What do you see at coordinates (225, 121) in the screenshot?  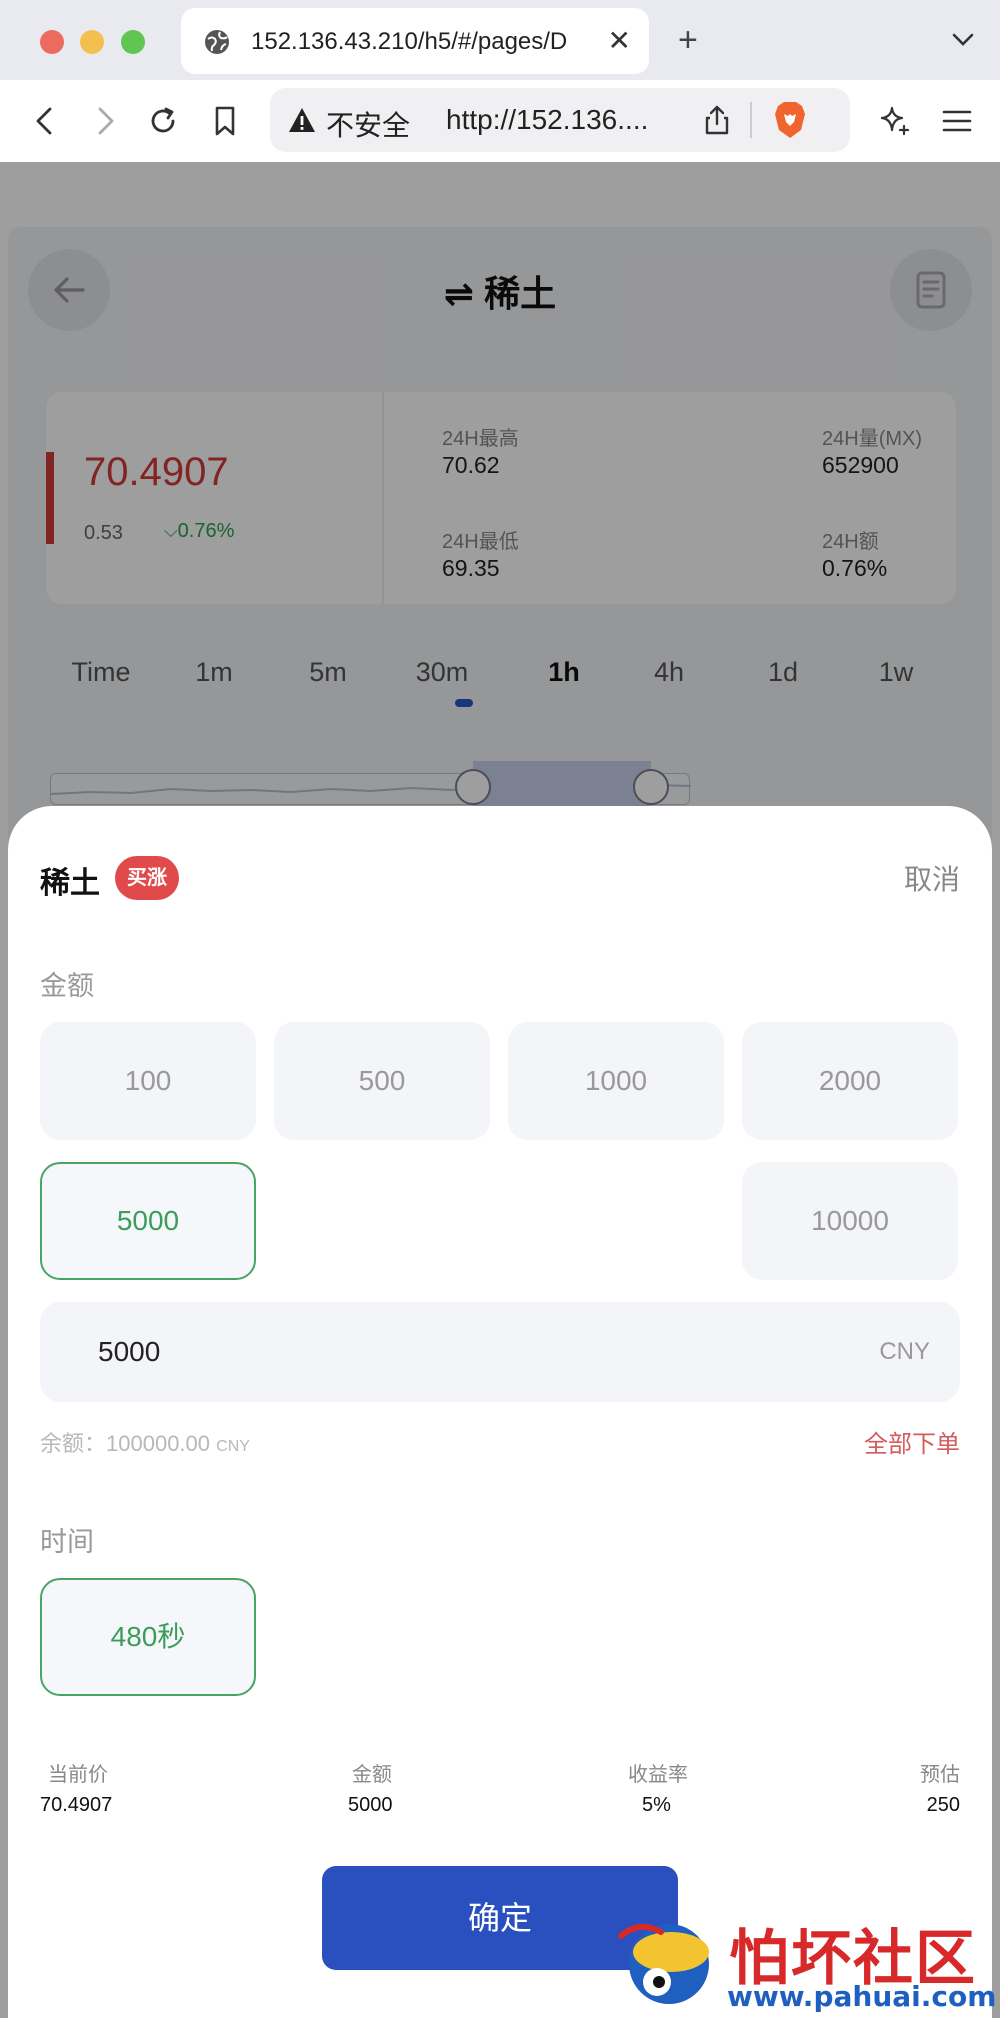 I see `bookmark-icon` at bounding box center [225, 121].